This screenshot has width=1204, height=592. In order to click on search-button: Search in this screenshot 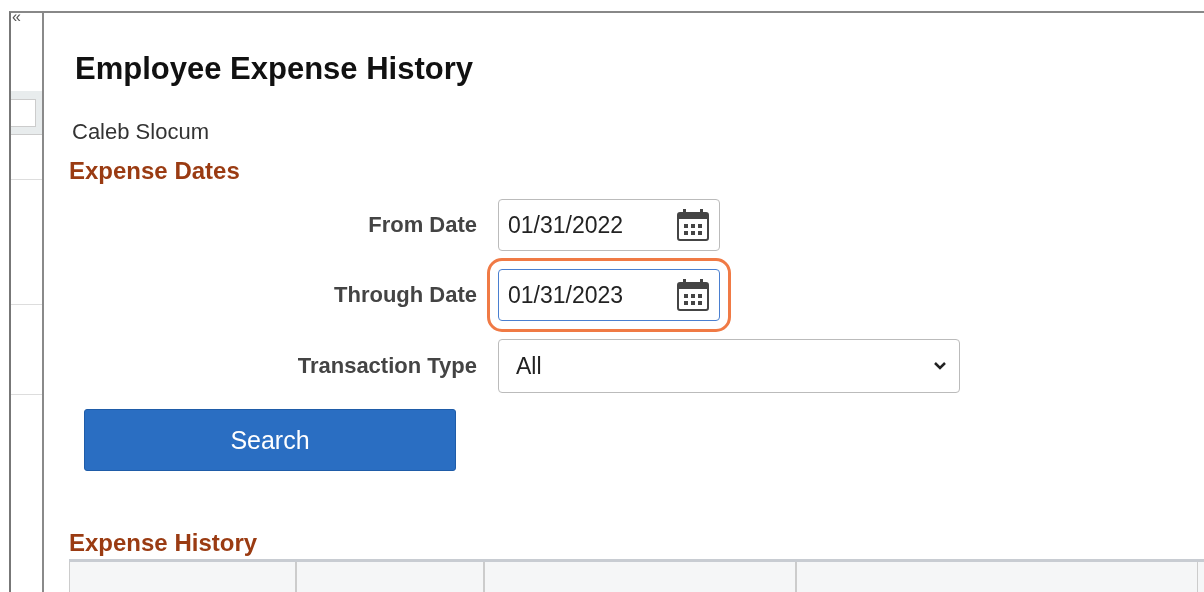, I will do `click(270, 440)`.